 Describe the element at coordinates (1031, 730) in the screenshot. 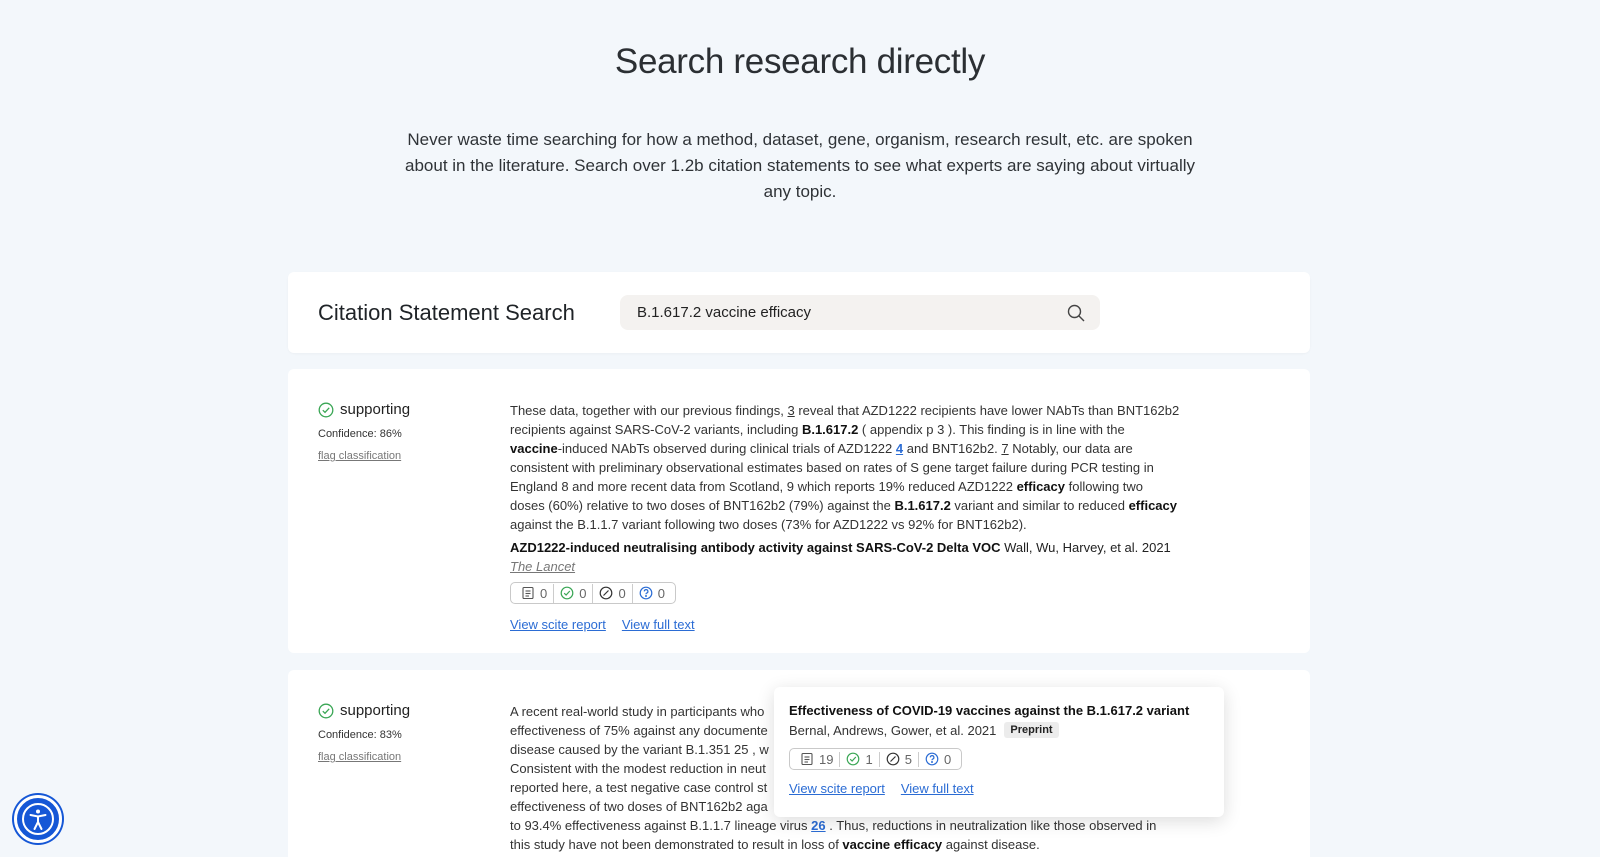

I see `preprint-badge: Preprint` at that location.